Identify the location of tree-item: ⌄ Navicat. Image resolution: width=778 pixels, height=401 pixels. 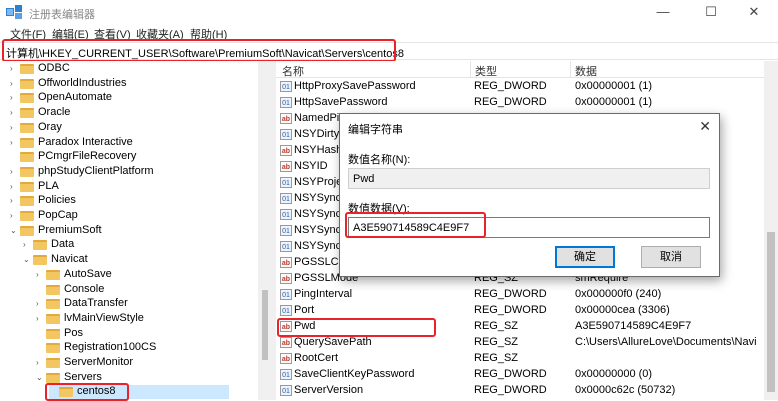
(113, 260).